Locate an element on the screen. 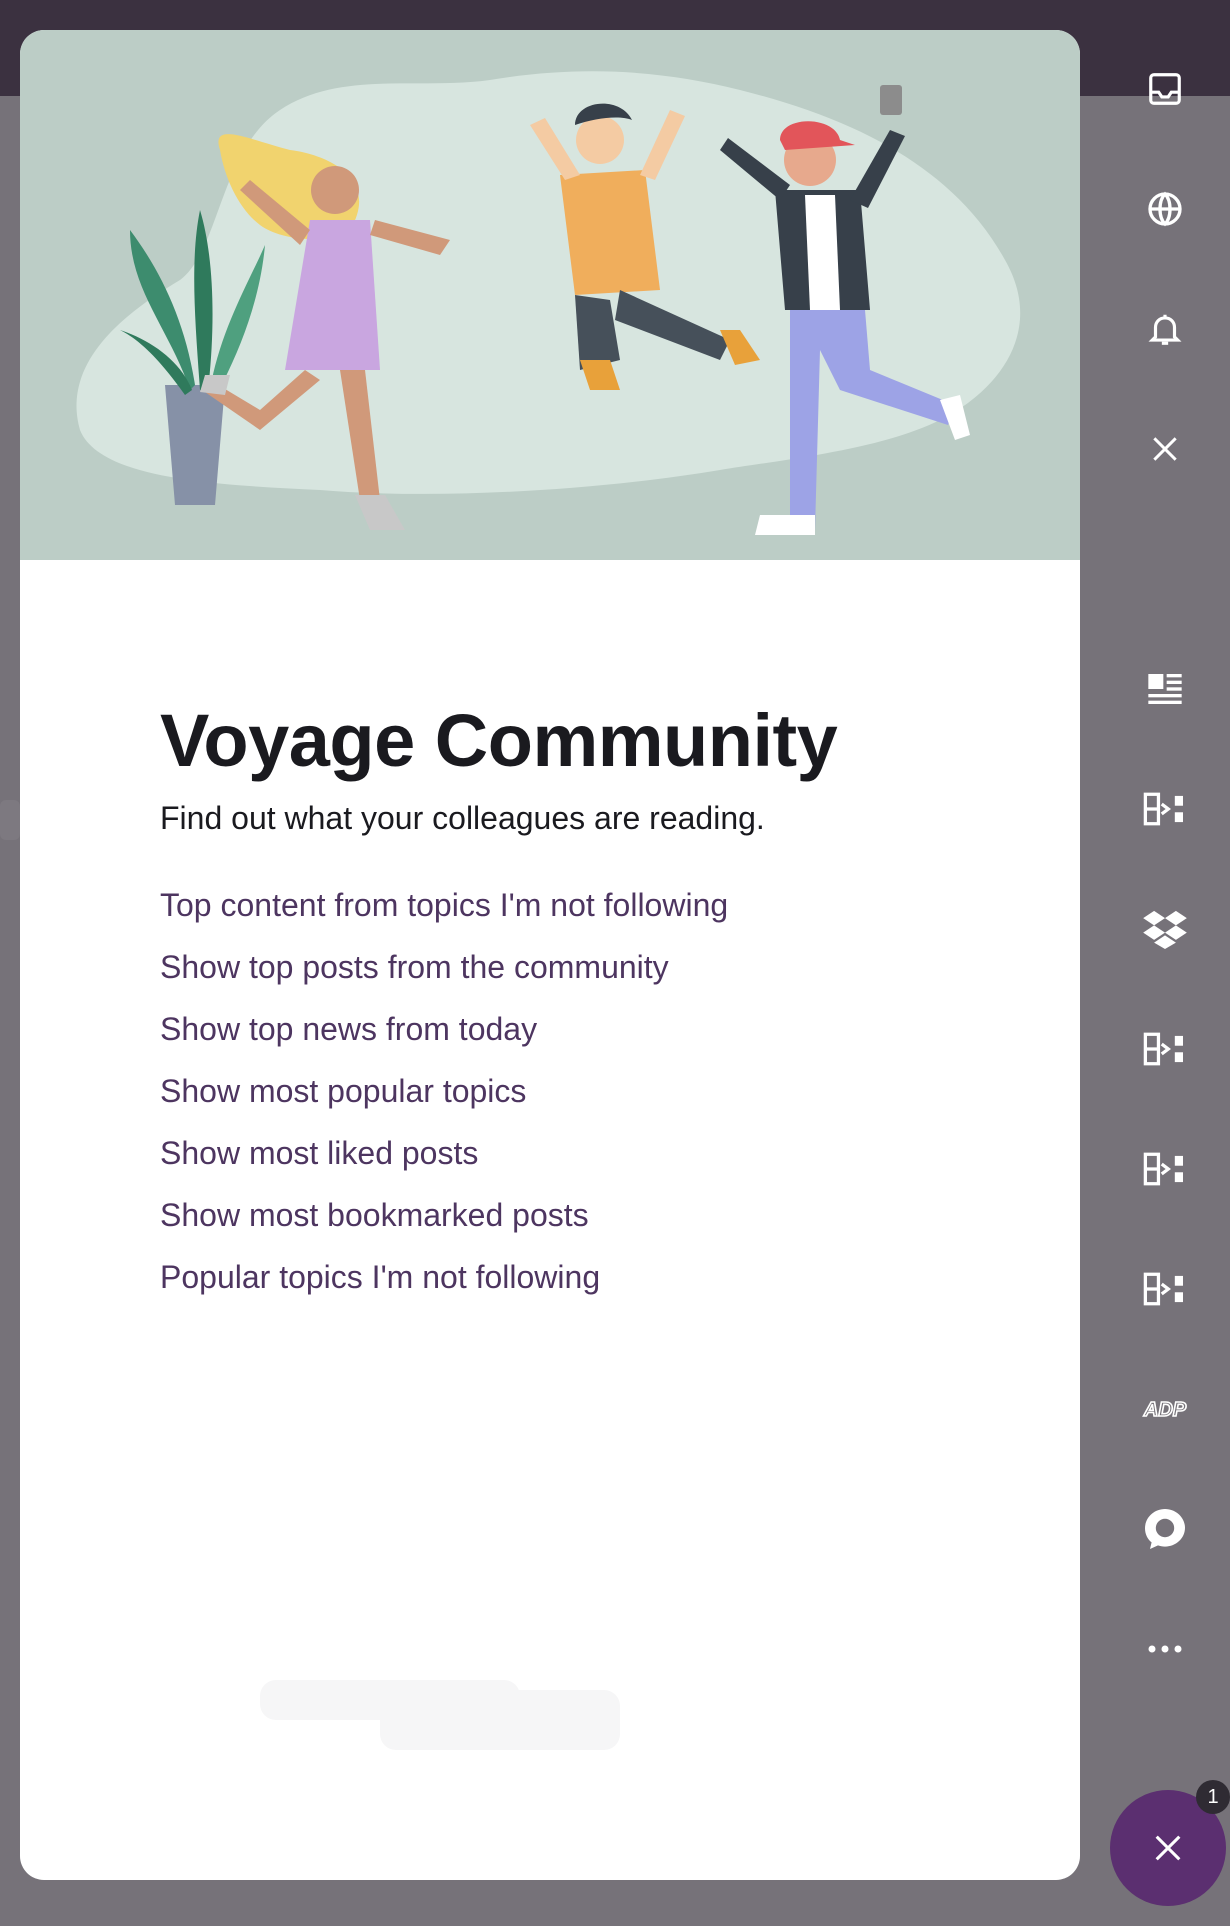 The height and width of the screenshot is (1926, 1230). suggestion-link: Show most liked posts is located at coordinates (319, 1153).